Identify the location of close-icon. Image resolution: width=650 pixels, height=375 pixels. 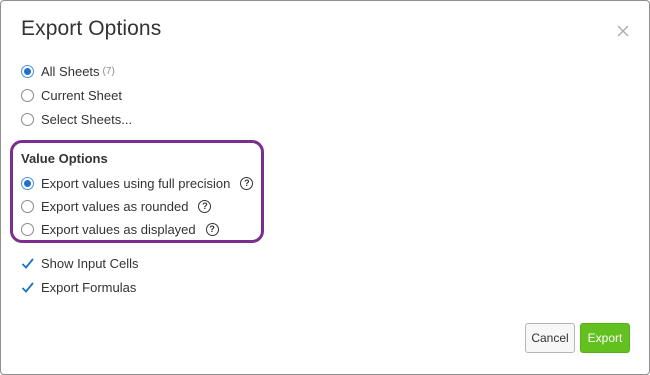
(623, 31).